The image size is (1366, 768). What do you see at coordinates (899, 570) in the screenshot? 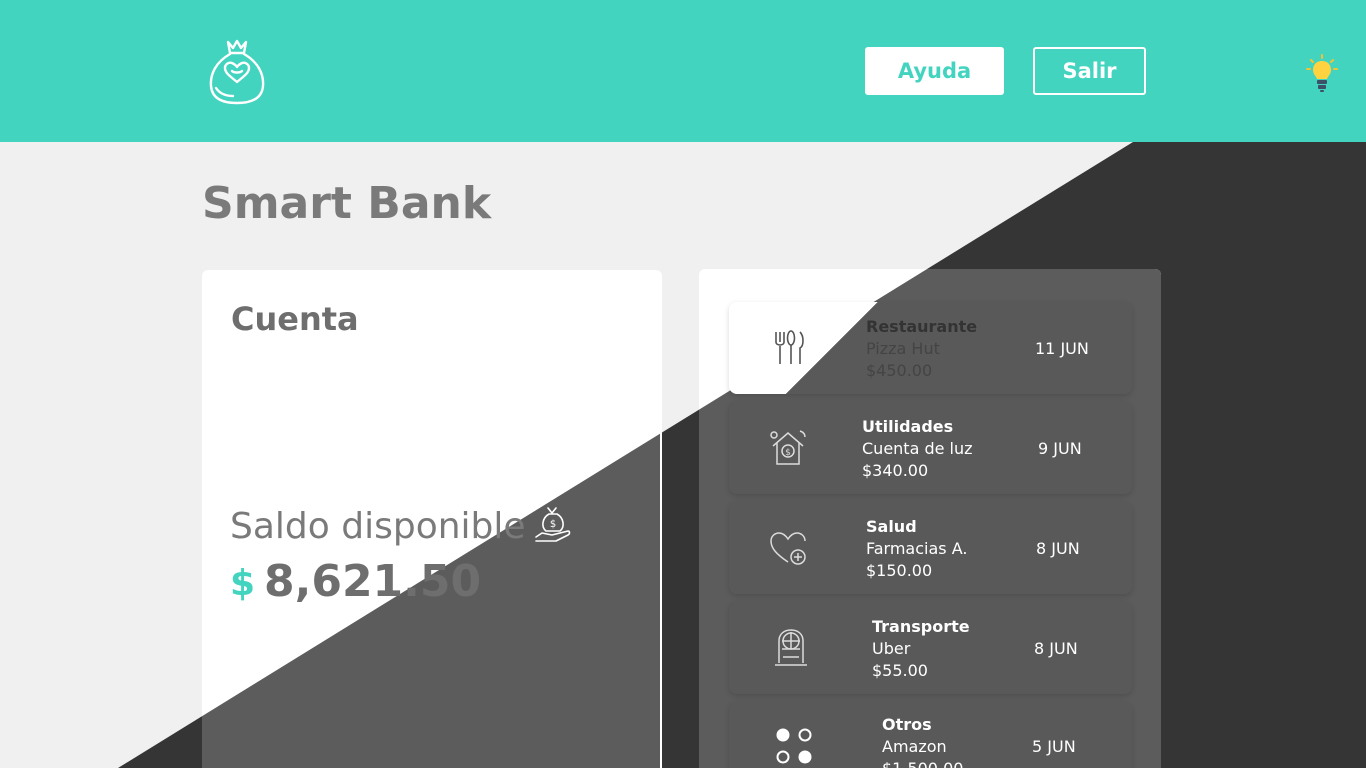
I see `transaction-amount: $150.00` at bounding box center [899, 570].